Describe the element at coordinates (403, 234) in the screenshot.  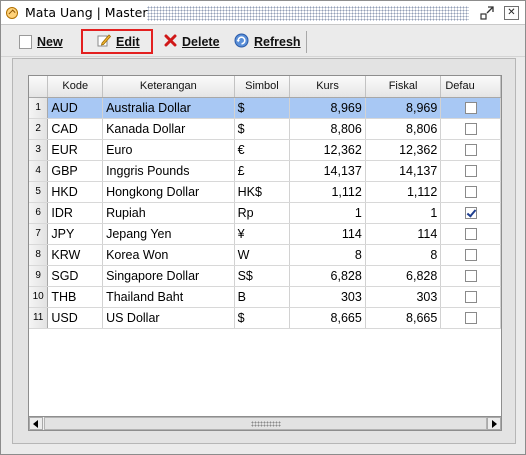
I see `cell-fiskal: 114` at that location.